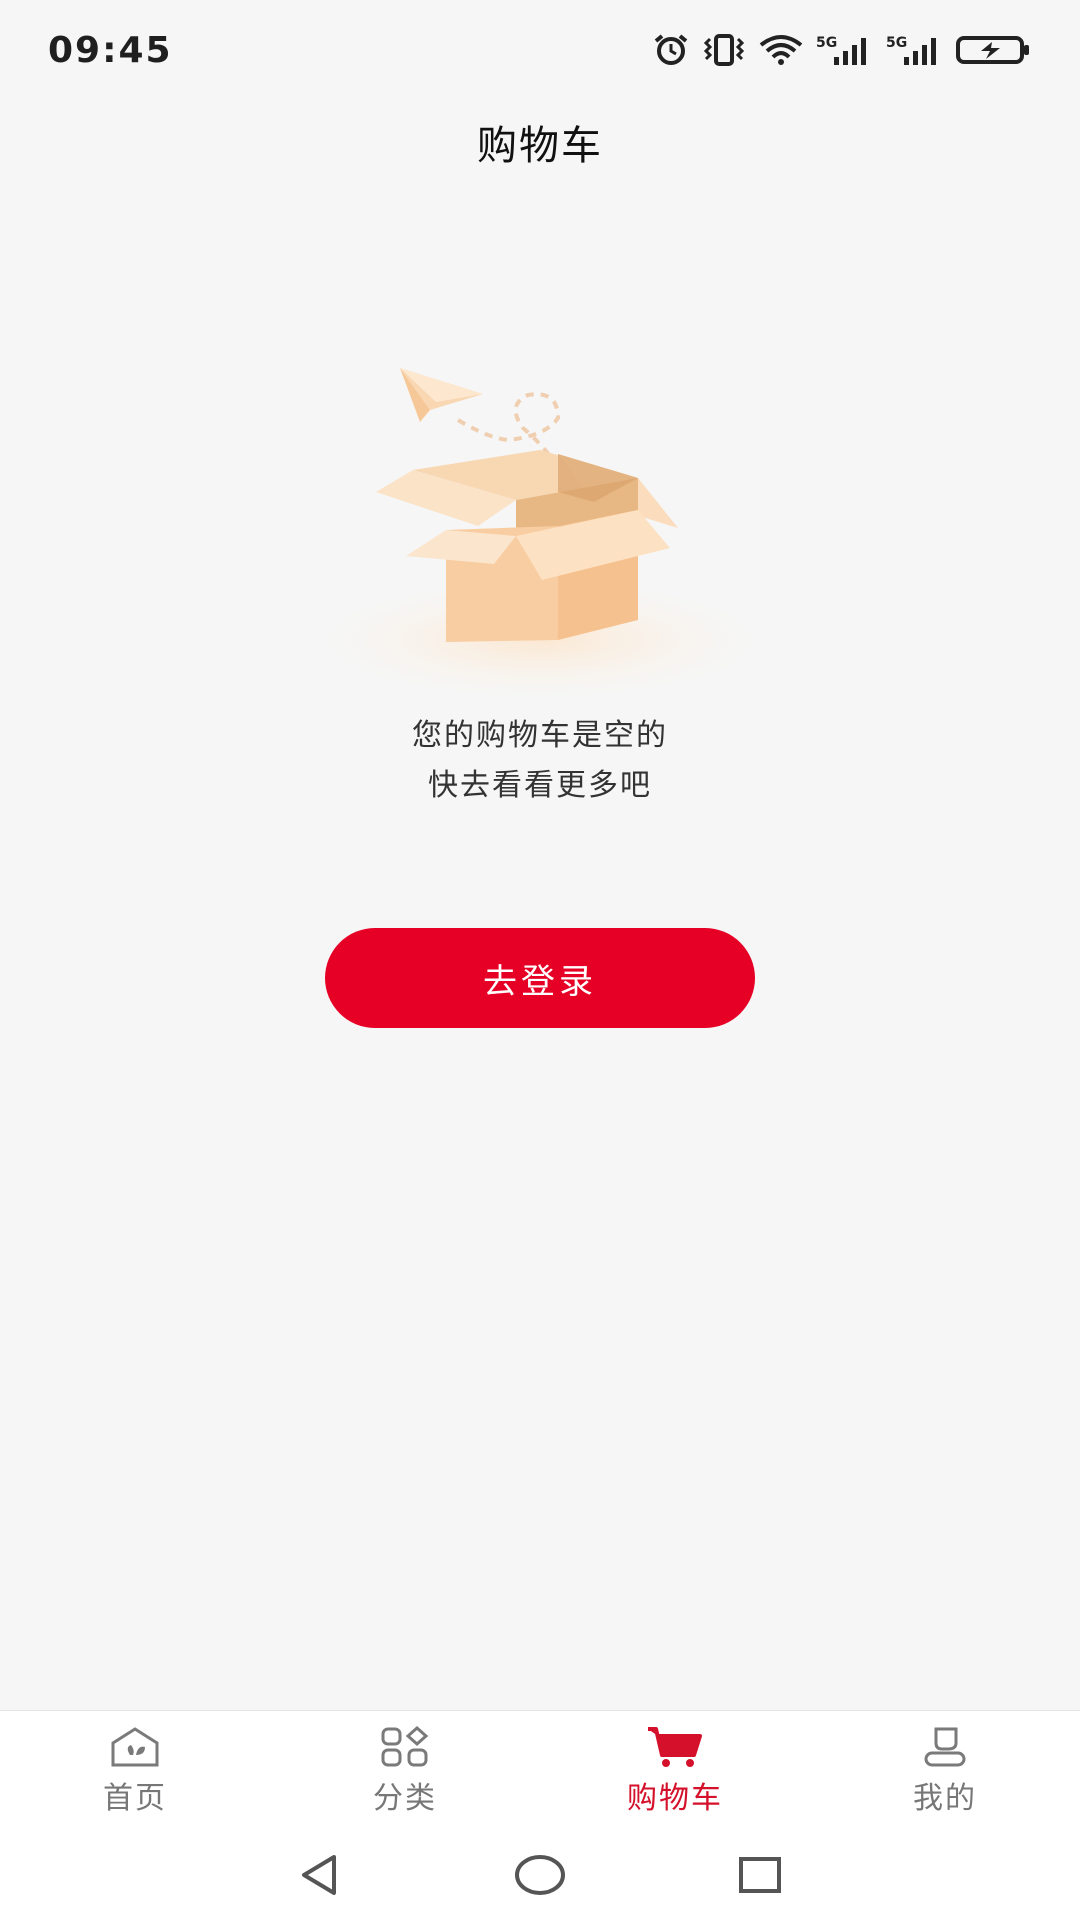 The width and height of the screenshot is (1080, 1920). I want to click on tab-profile: 我的, so click(945, 1770).